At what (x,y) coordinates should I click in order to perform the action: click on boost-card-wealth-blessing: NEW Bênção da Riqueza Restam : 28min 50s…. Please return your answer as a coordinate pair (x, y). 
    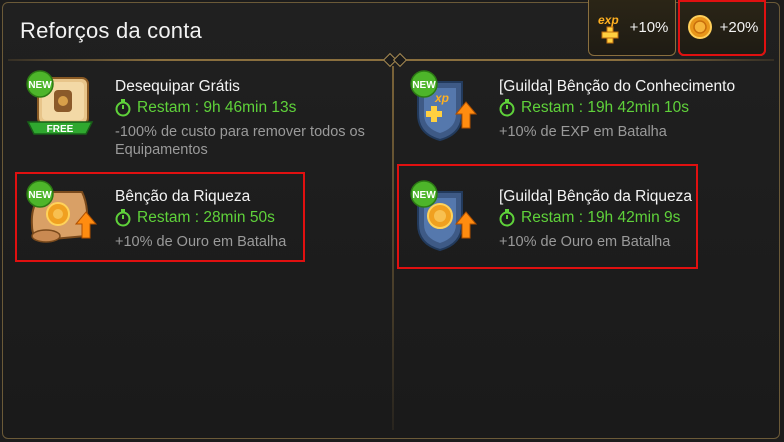
    Looking at the image, I should click on (205, 222).